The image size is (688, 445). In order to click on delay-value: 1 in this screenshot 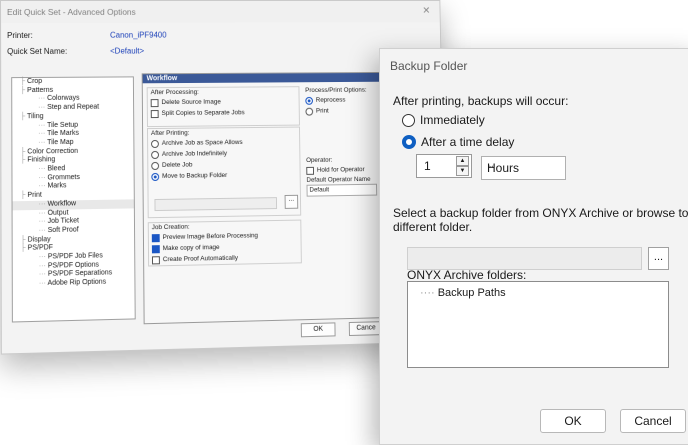, I will do `click(427, 166)`.